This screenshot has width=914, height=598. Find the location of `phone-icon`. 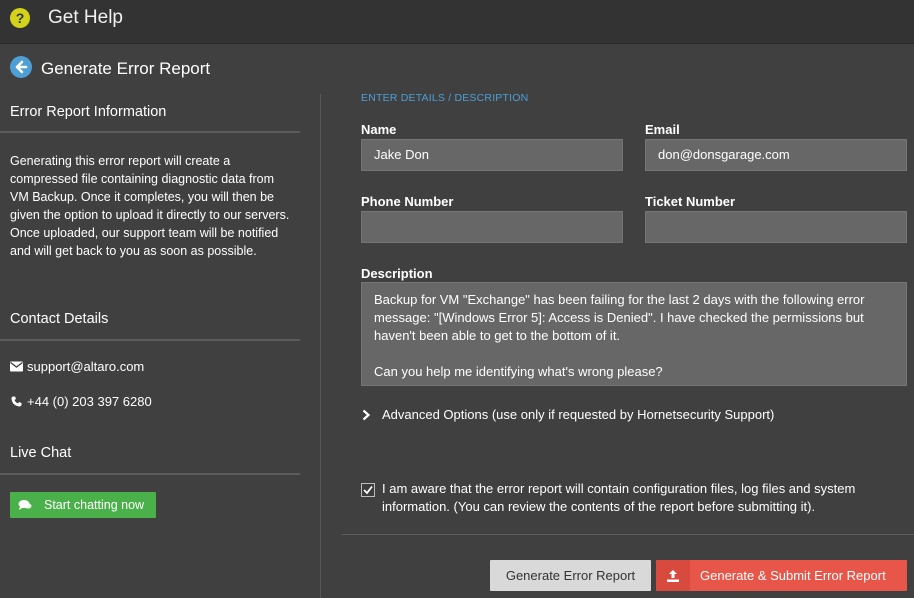

phone-icon is located at coordinates (16, 401).